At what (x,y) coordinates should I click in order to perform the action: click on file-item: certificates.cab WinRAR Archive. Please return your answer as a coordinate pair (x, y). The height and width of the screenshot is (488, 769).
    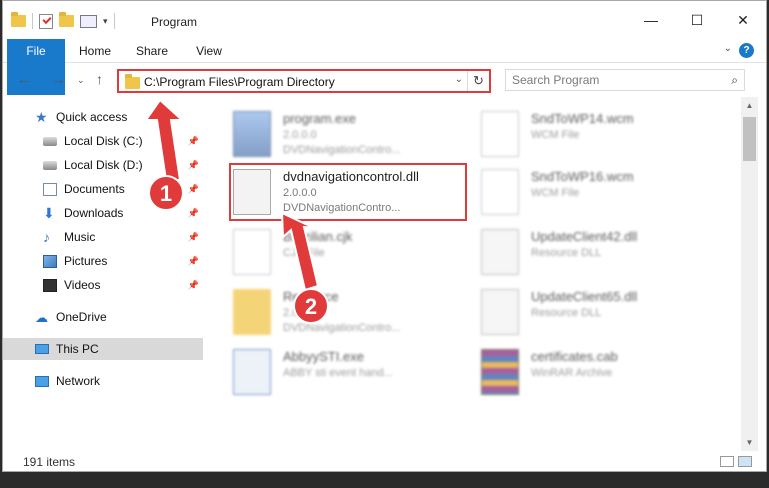
    Looking at the image, I should click on (599, 373).